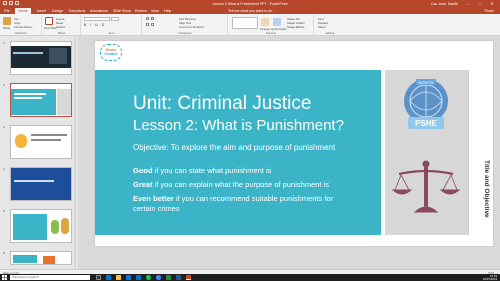 This screenshot has width=500, height=281. What do you see at coordinates (4, 169) in the screenshot?
I see `thumbnail-number: 4` at bounding box center [4, 169].